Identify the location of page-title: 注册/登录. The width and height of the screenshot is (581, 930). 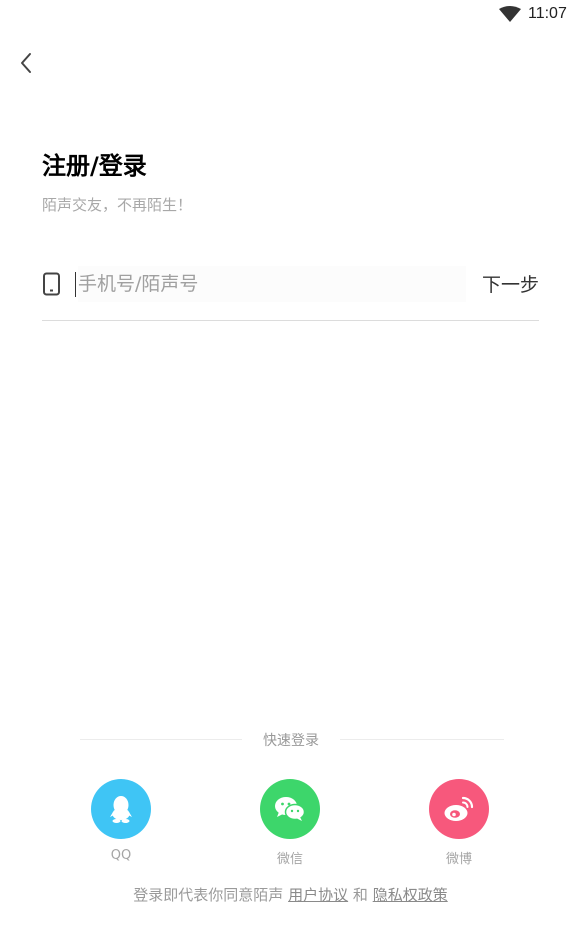
(94, 166).